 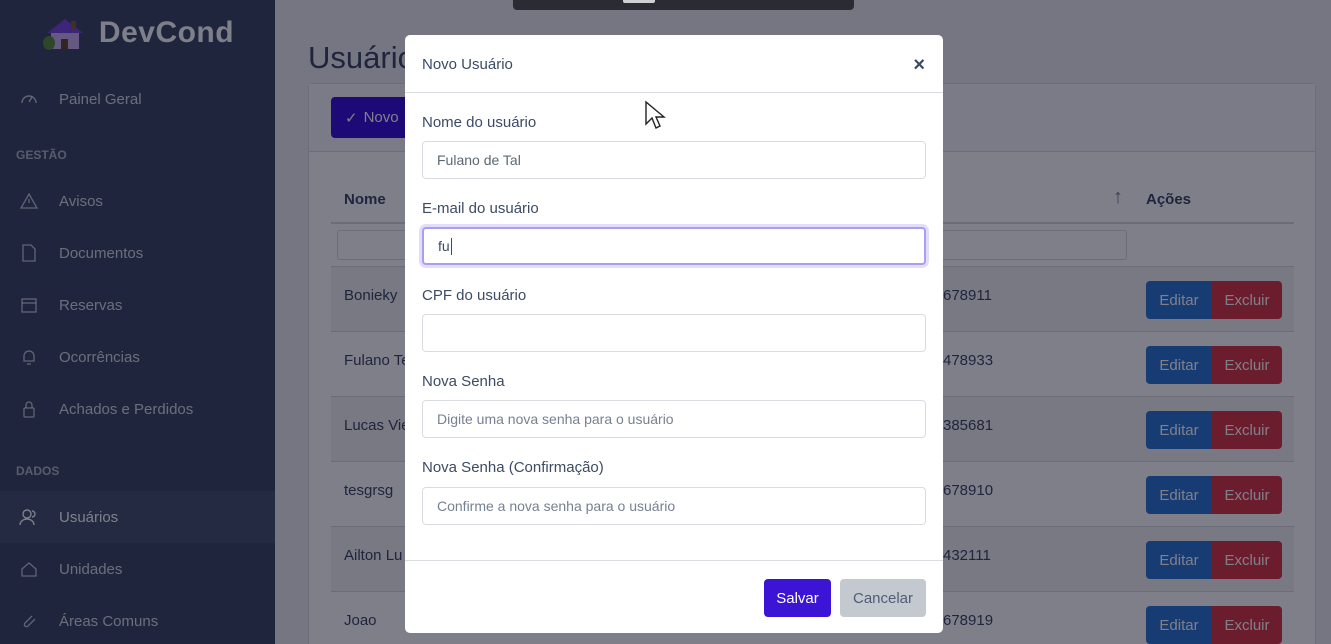 I want to click on name-label: Nome do usuário, so click(x=479, y=122).